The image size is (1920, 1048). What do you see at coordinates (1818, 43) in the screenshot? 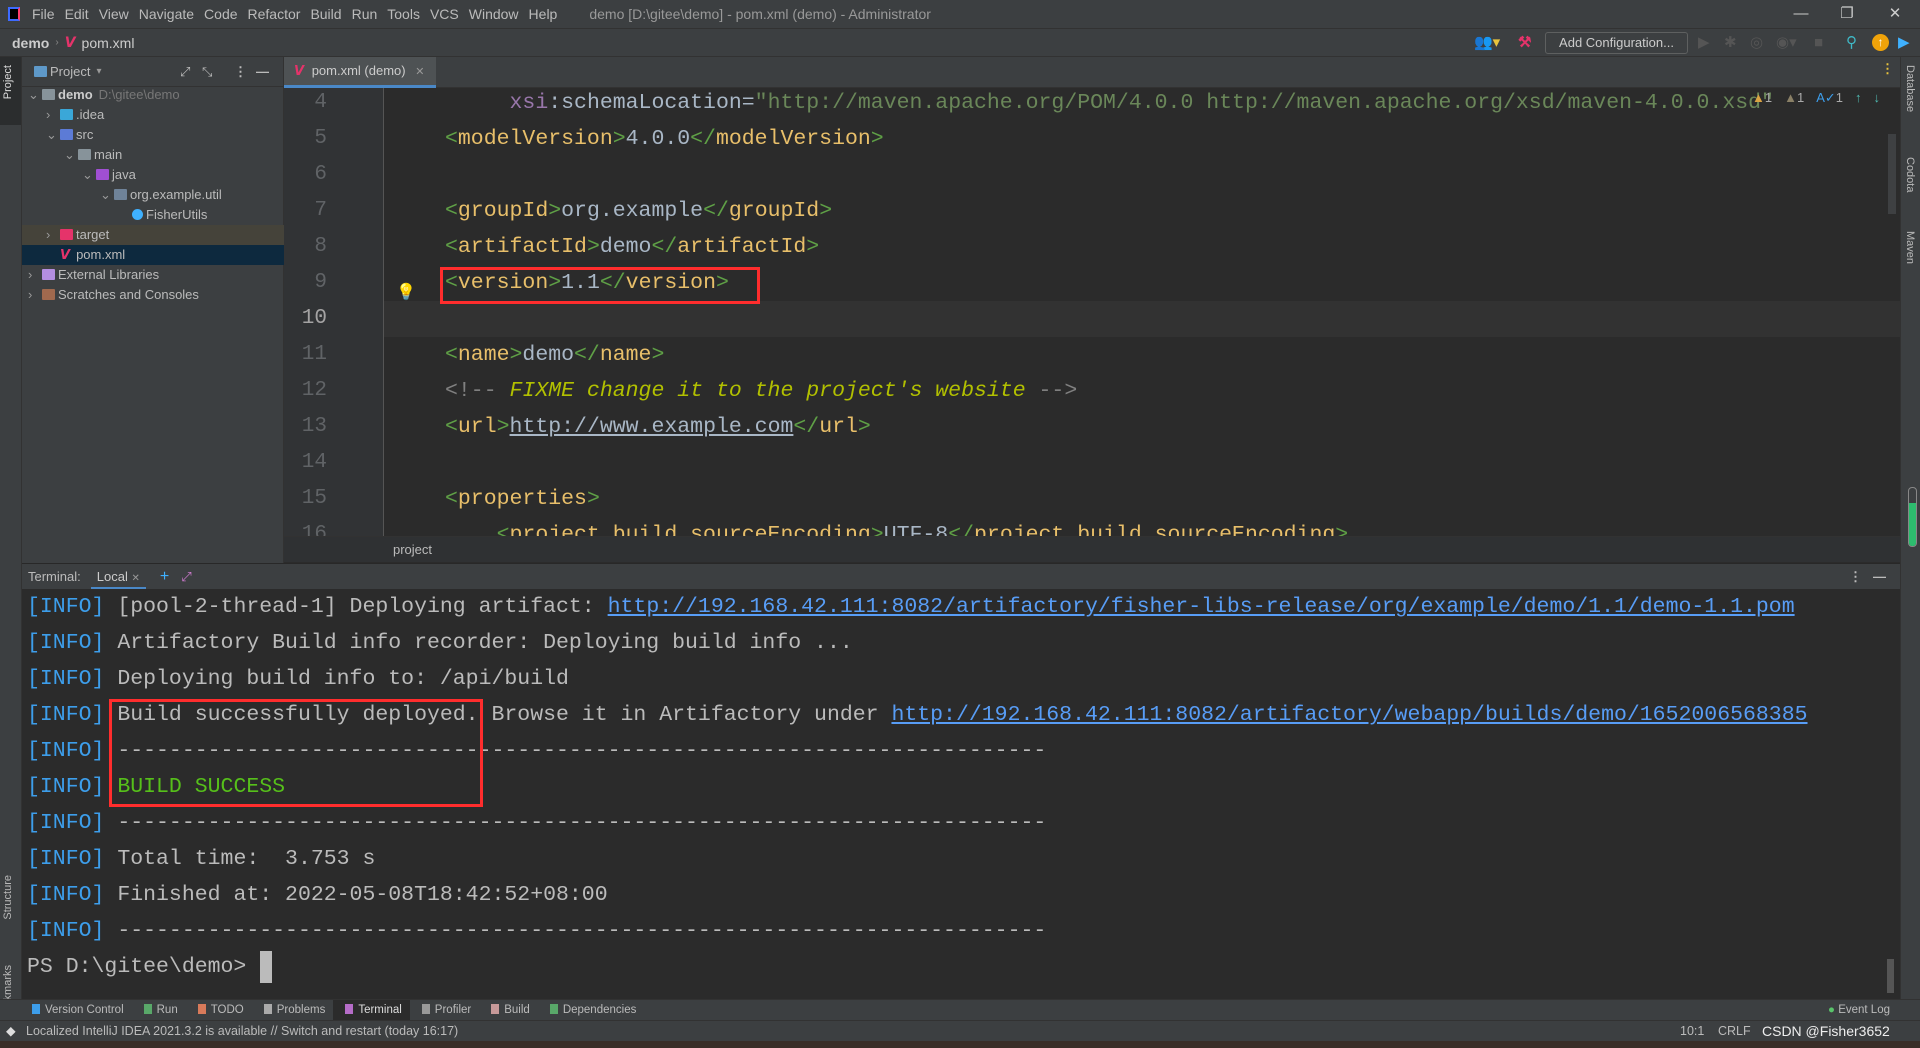
I see `stop-icon: ■` at bounding box center [1818, 43].